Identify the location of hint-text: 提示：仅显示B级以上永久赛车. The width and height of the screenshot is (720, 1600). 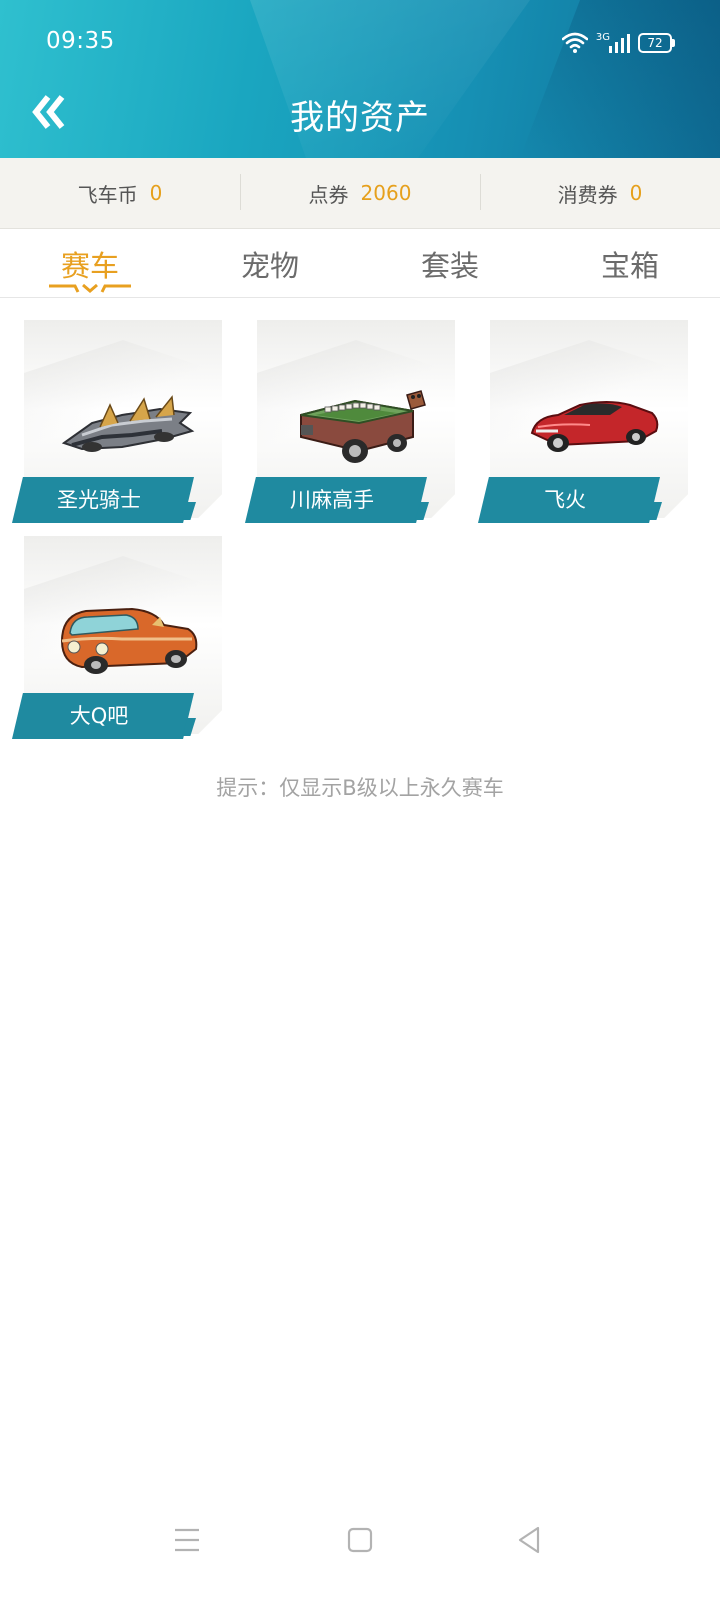
(360, 788).